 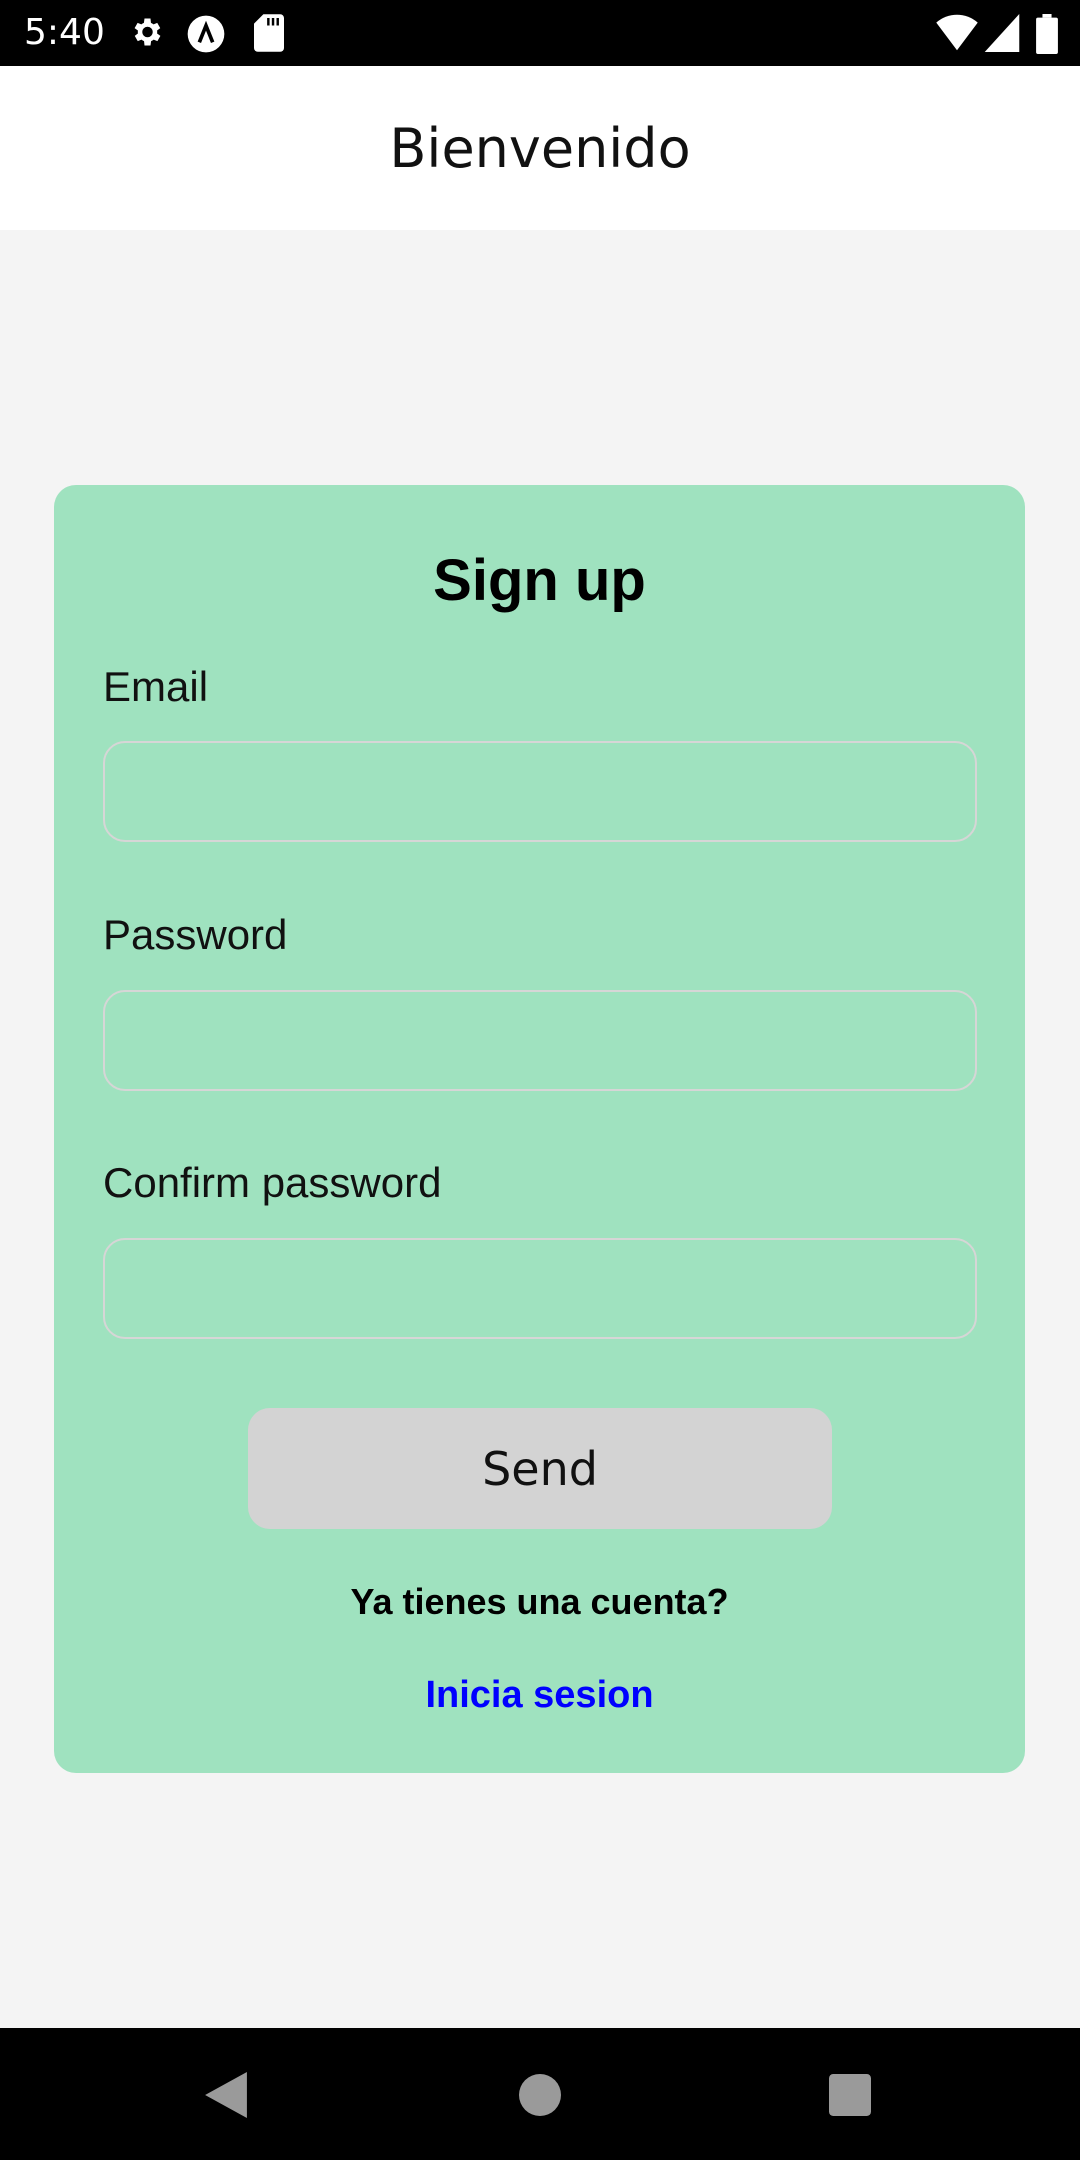 What do you see at coordinates (539, 1601) in the screenshot?
I see `have-account-text: Ya tienes una cuenta?` at bounding box center [539, 1601].